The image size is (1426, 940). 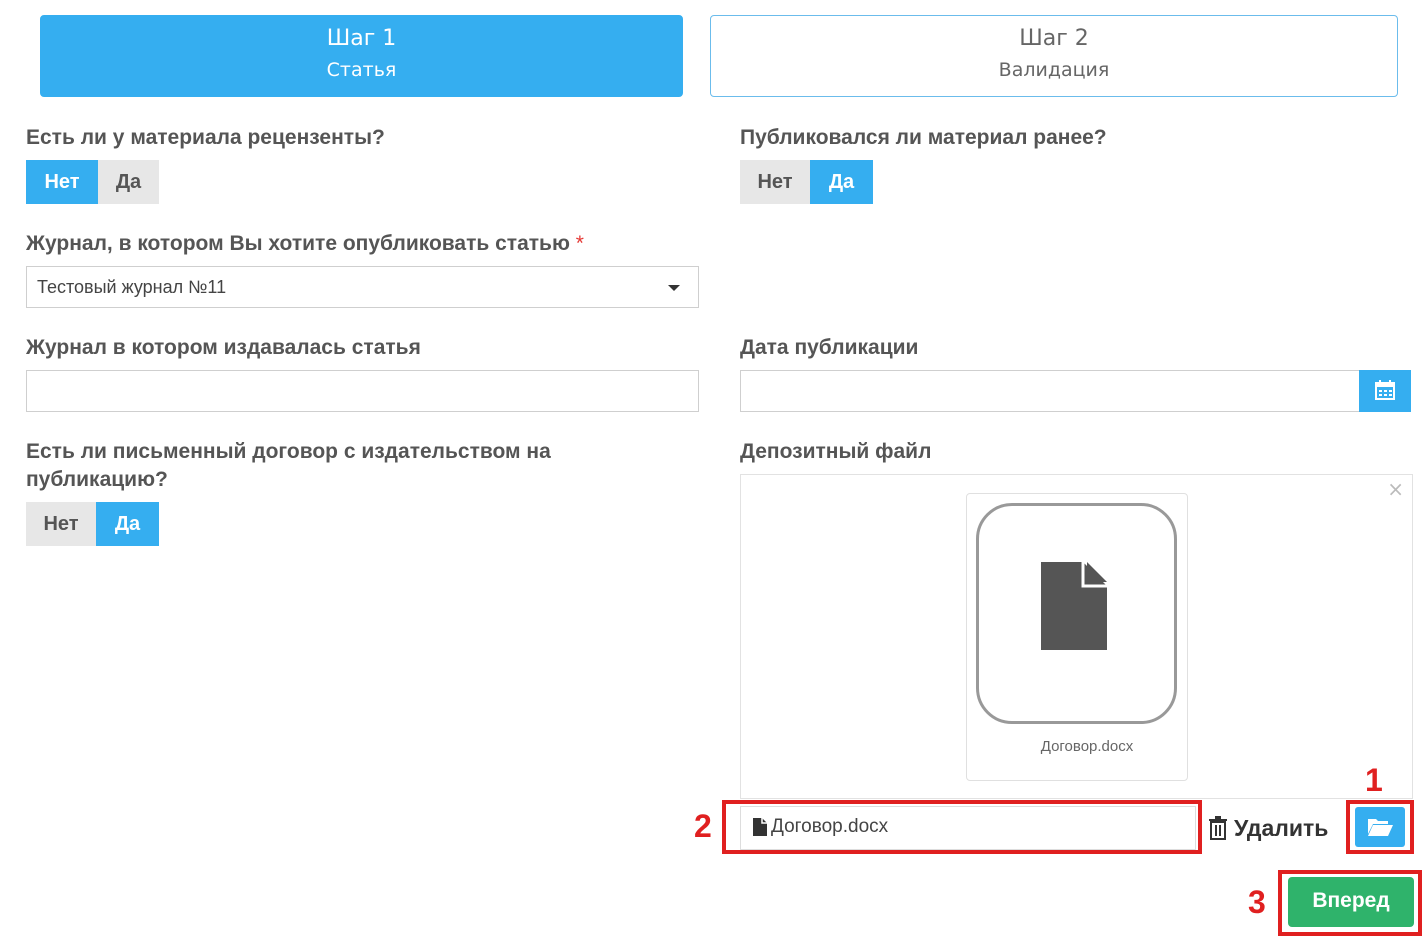 I want to click on calendar-icon, so click(x=1385, y=390).